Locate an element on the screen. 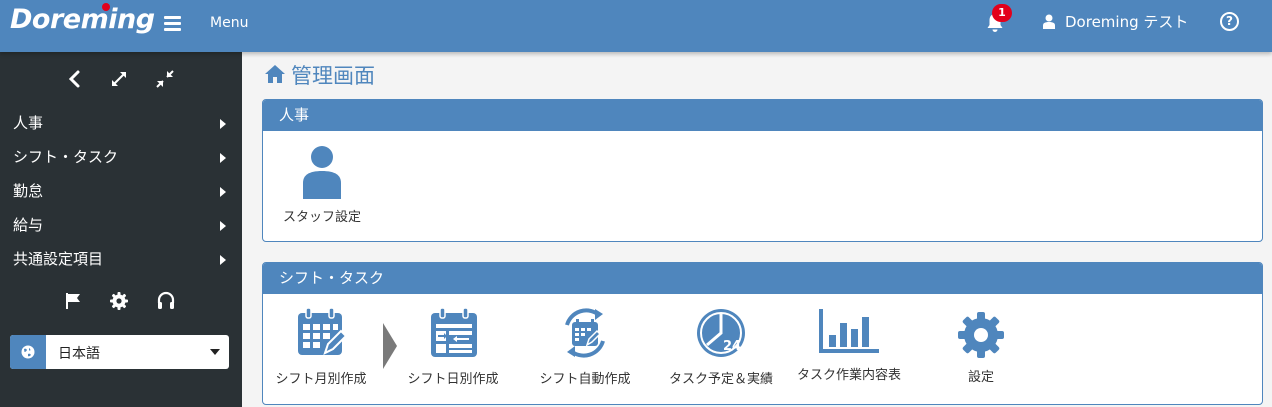  tile-auto-shift: シフト自動作成 is located at coordinates (585, 347).